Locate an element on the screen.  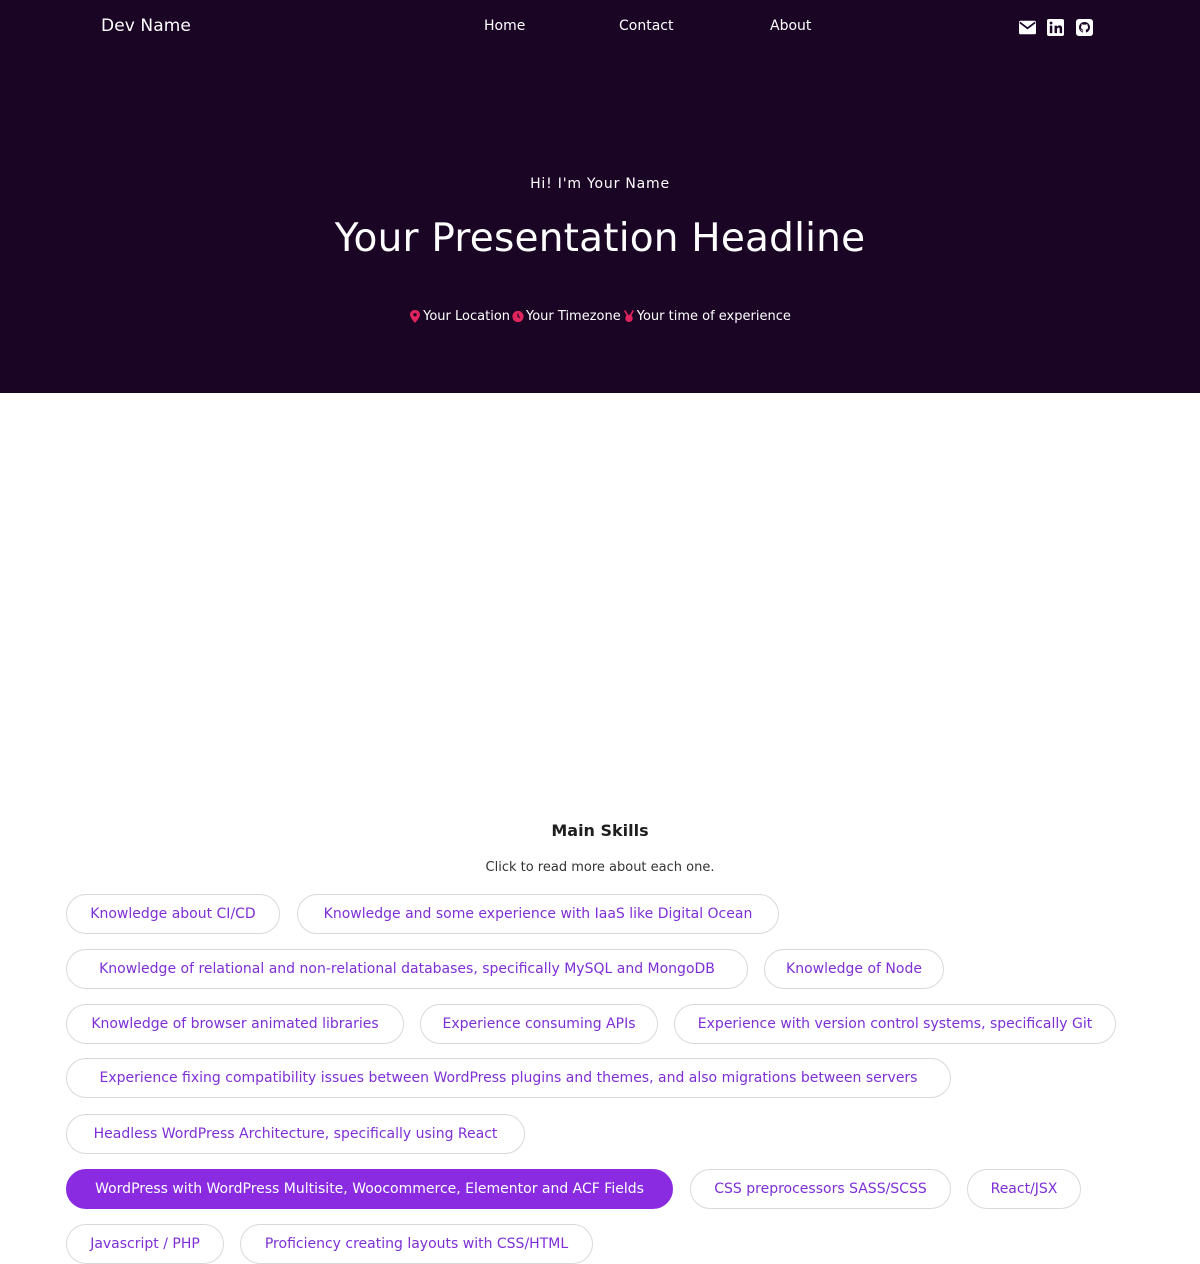
meta-experience: Your time of experience is located at coordinates (707, 316).